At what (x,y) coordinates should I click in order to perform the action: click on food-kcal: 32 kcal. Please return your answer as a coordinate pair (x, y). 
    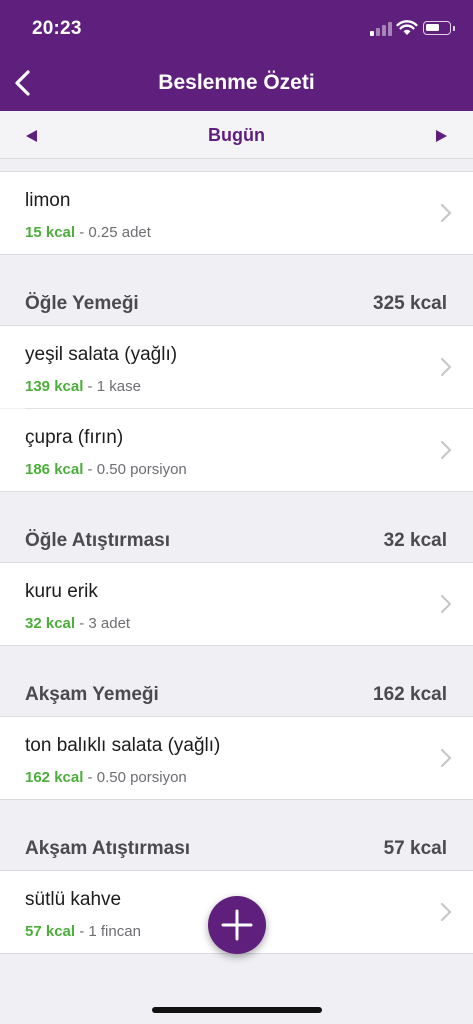
    Looking at the image, I should click on (50, 623).